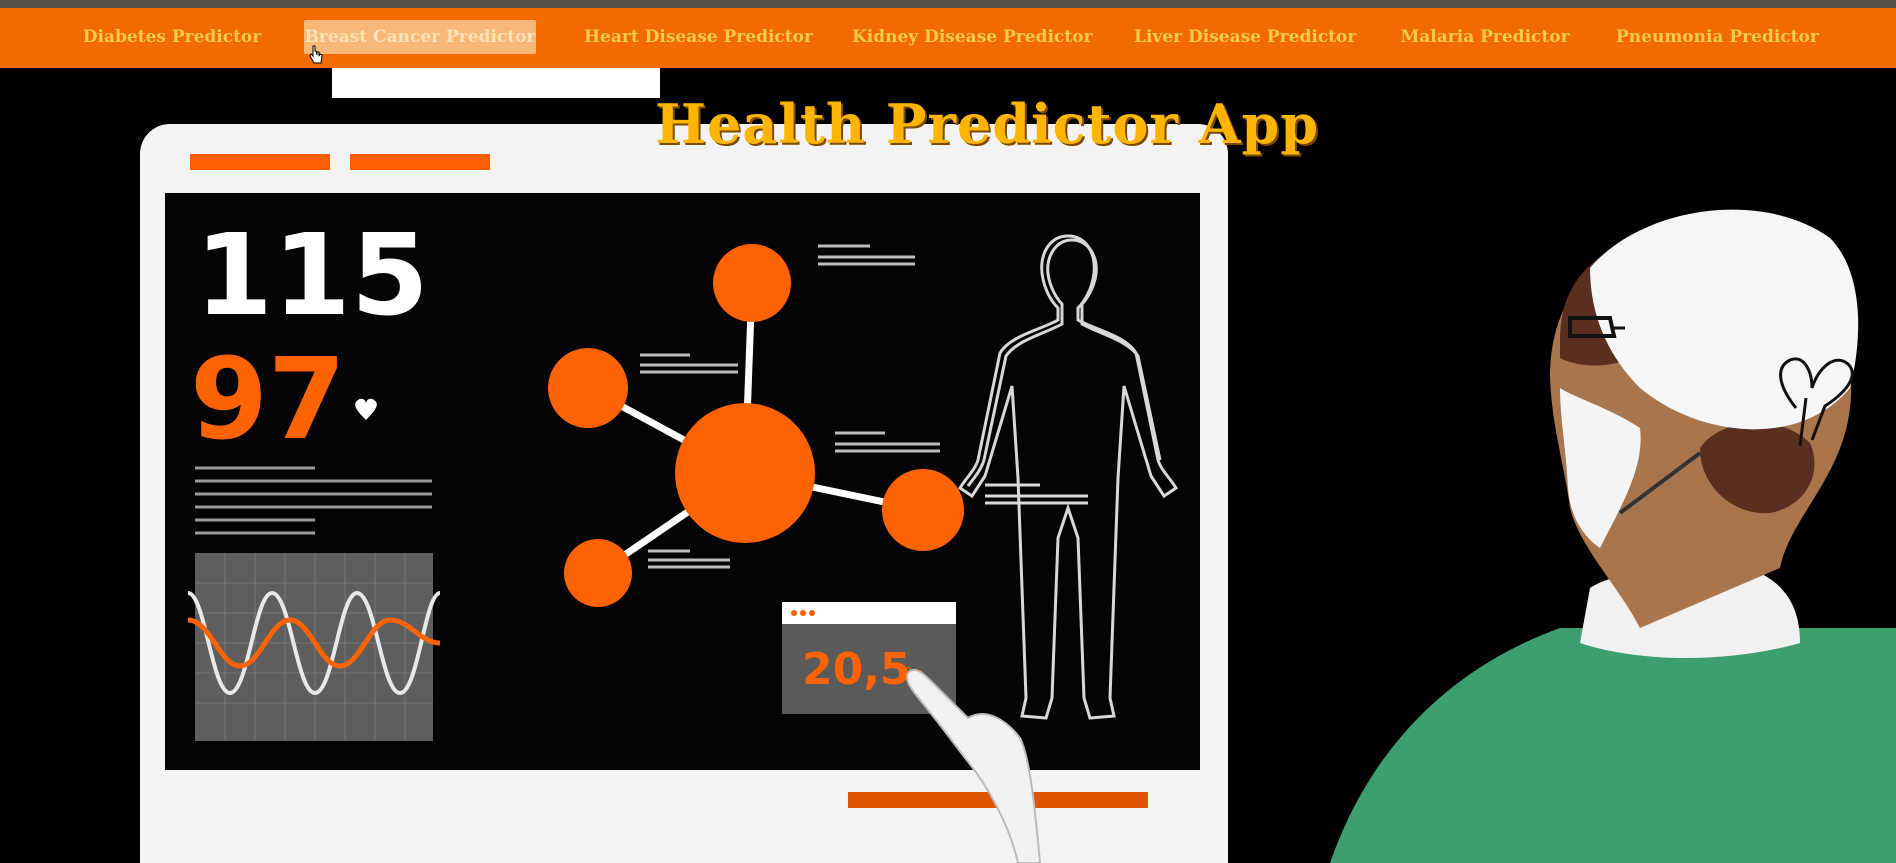 Image resolution: width=1896 pixels, height=863 pixels. Describe the element at coordinates (268, 400) in the screenshot. I see `screen-reading-secondary: 97` at that location.